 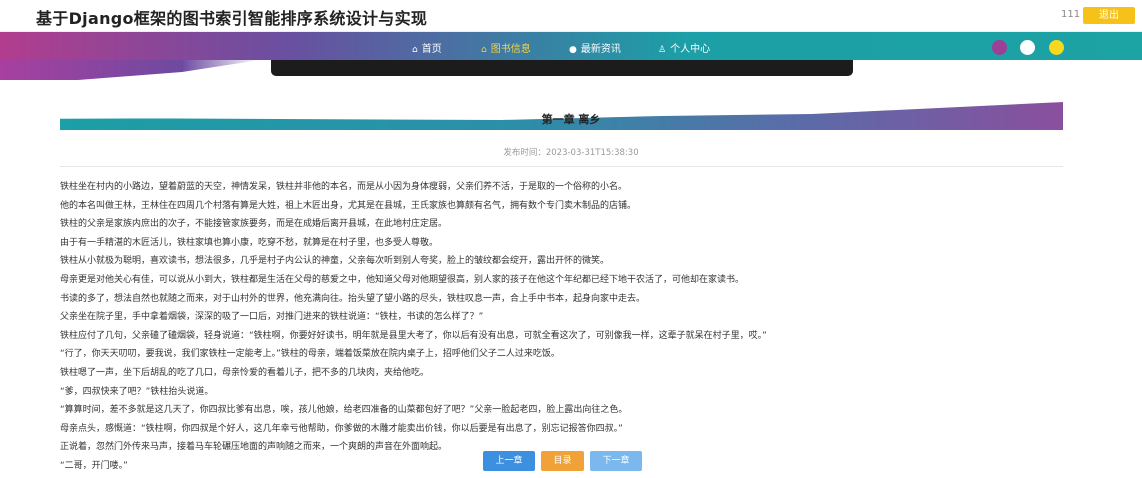 I want to click on chapter-title: 第一章 离乡, so click(x=571, y=119).